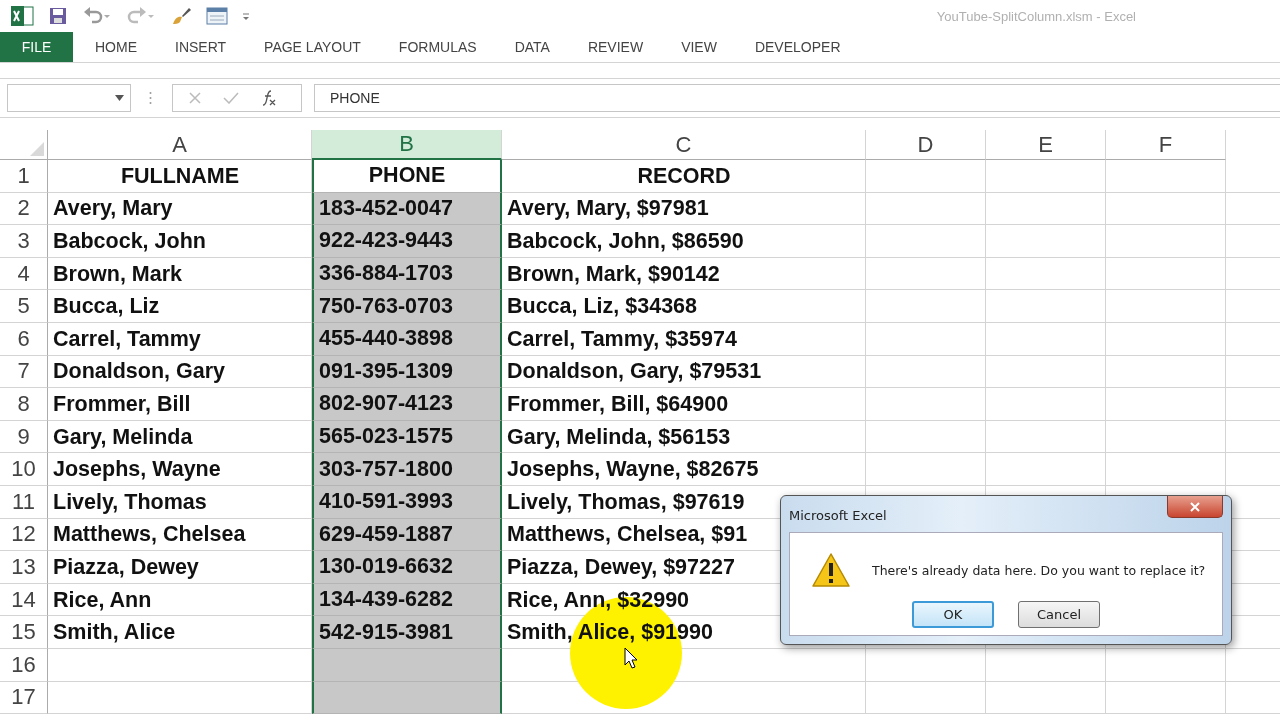 The width and height of the screenshot is (1280, 720). What do you see at coordinates (137, 470) in the screenshot?
I see `table-cell: Josephs, Wayne` at bounding box center [137, 470].